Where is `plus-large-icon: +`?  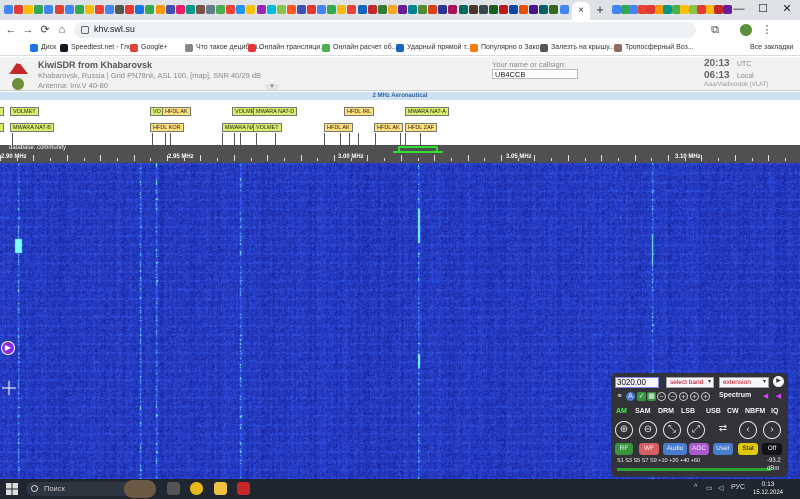 plus-large-icon: + is located at coordinates (705, 396).